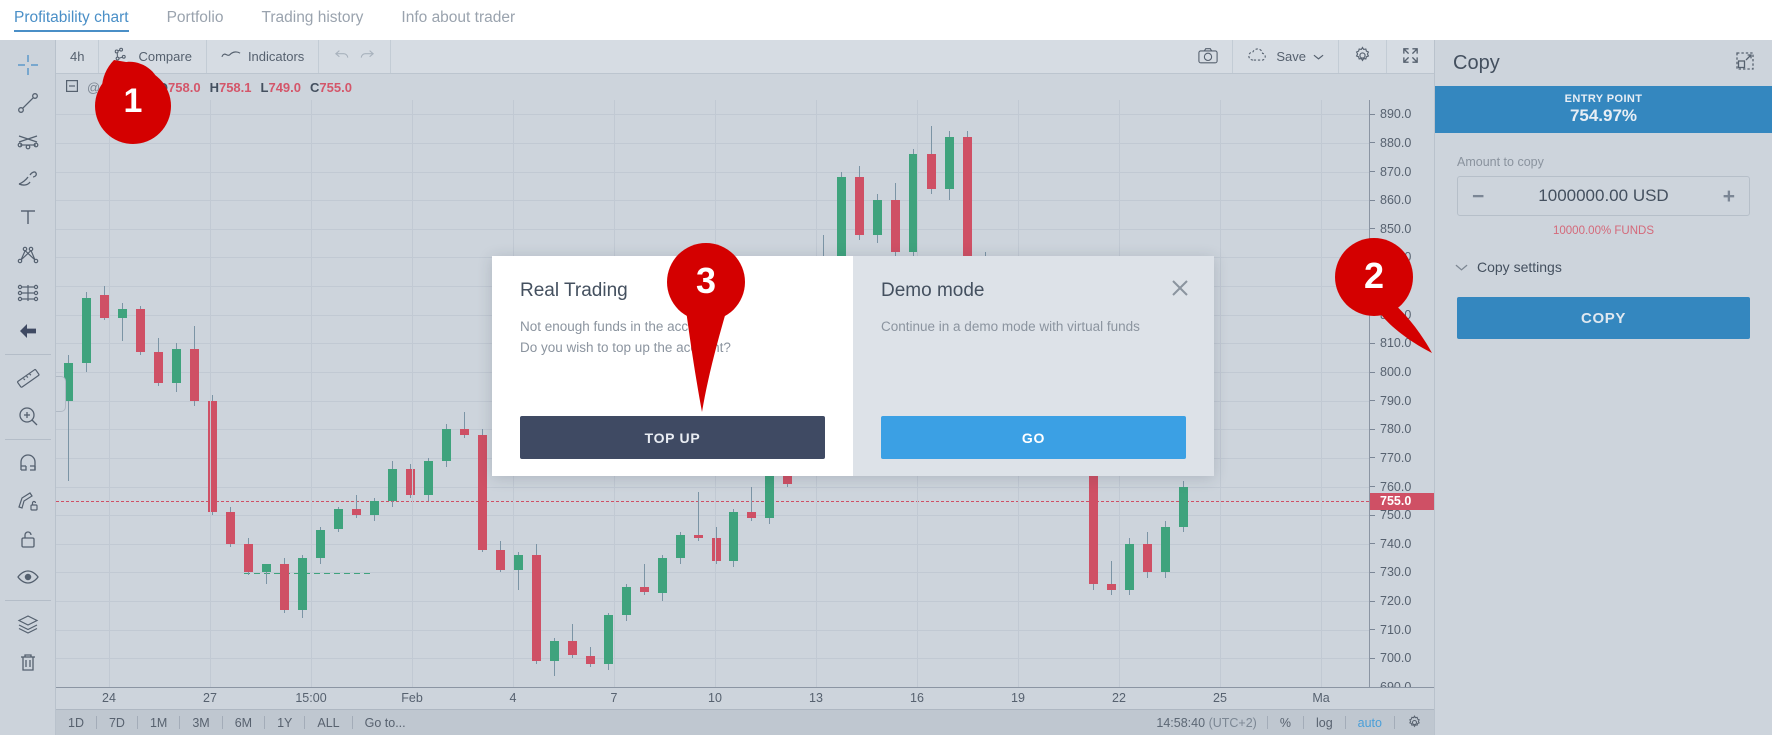 This screenshot has width=1772, height=735. What do you see at coordinates (109, 698) in the screenshot?
I see `time-tick-label: 24` at bounding box center [109, 698].